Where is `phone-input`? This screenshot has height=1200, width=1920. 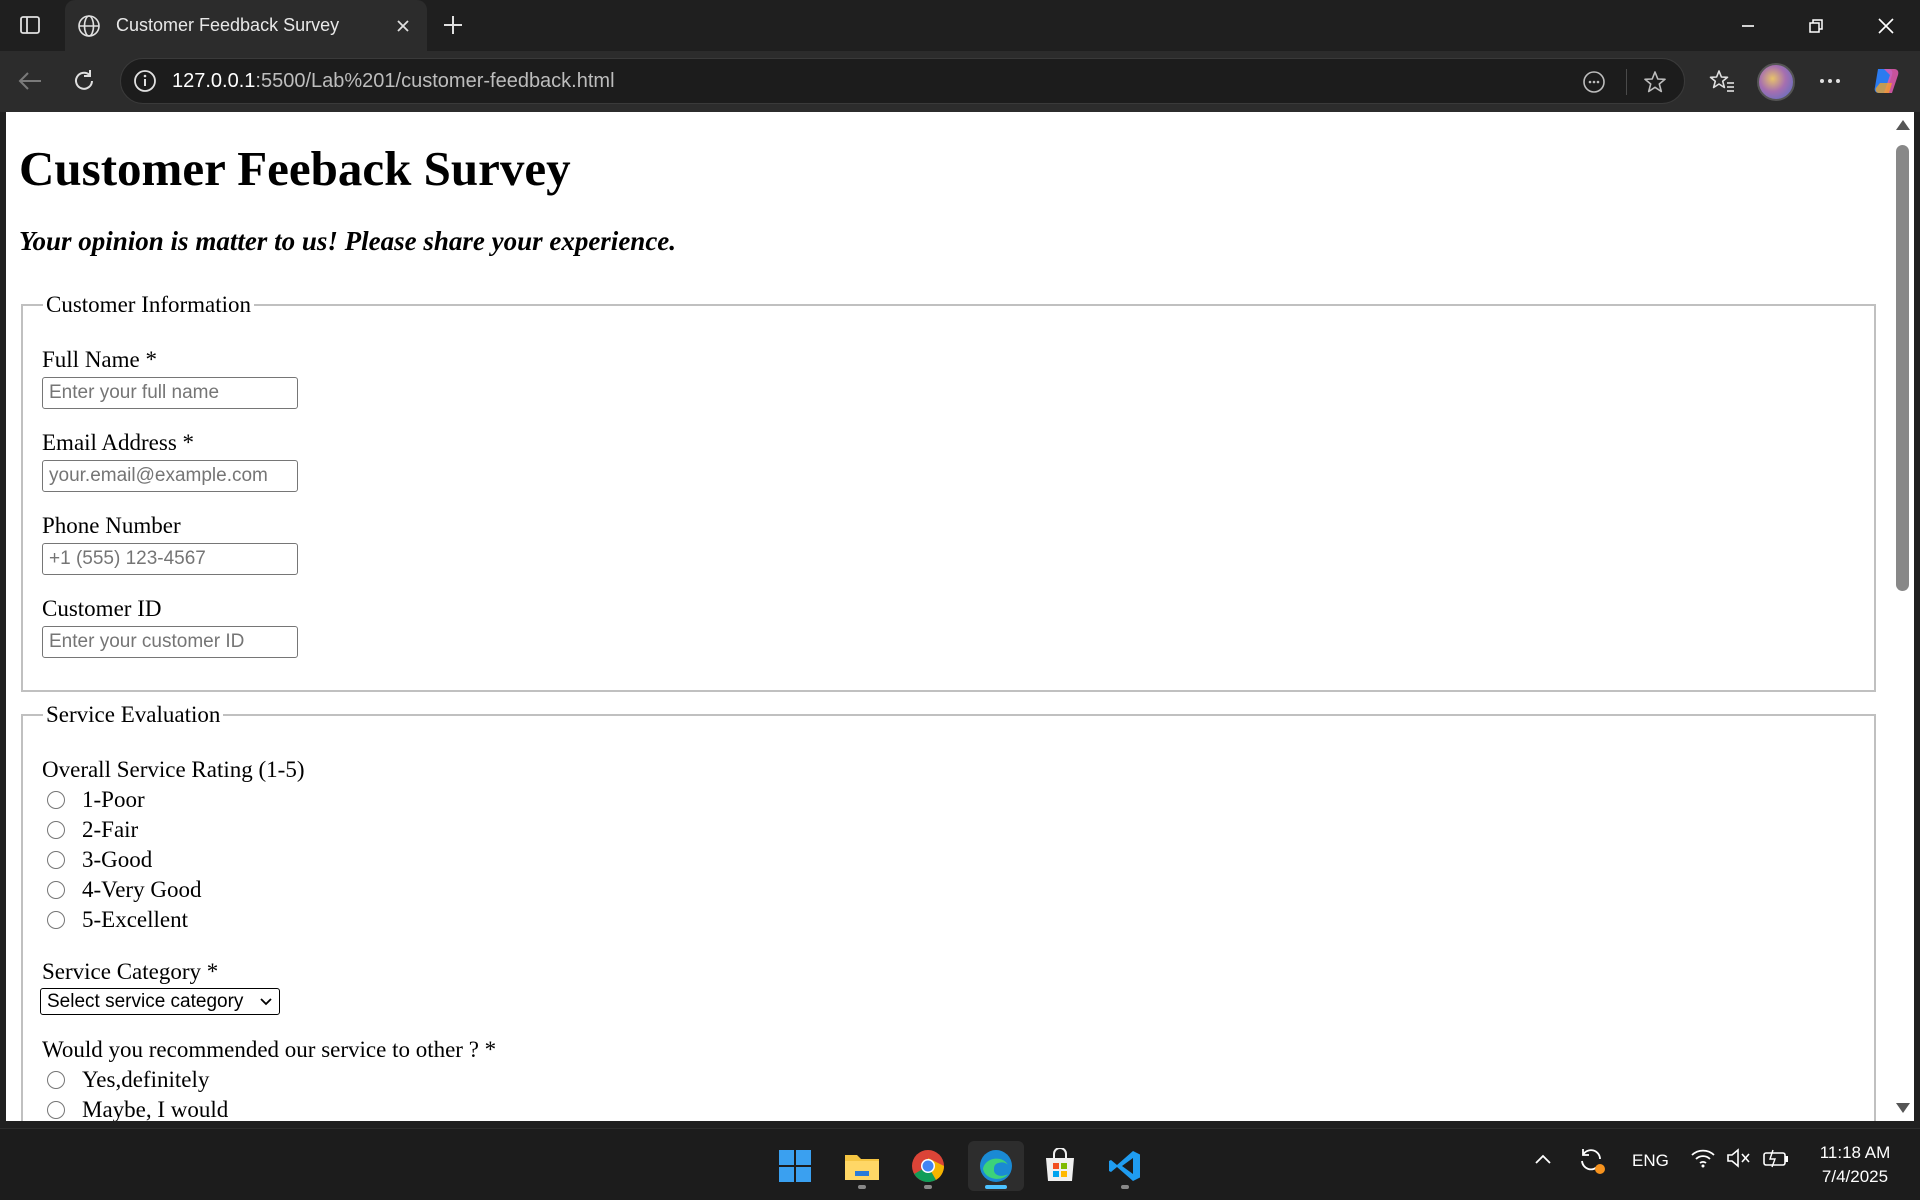 phone-input is located at coordinates (170, 559).